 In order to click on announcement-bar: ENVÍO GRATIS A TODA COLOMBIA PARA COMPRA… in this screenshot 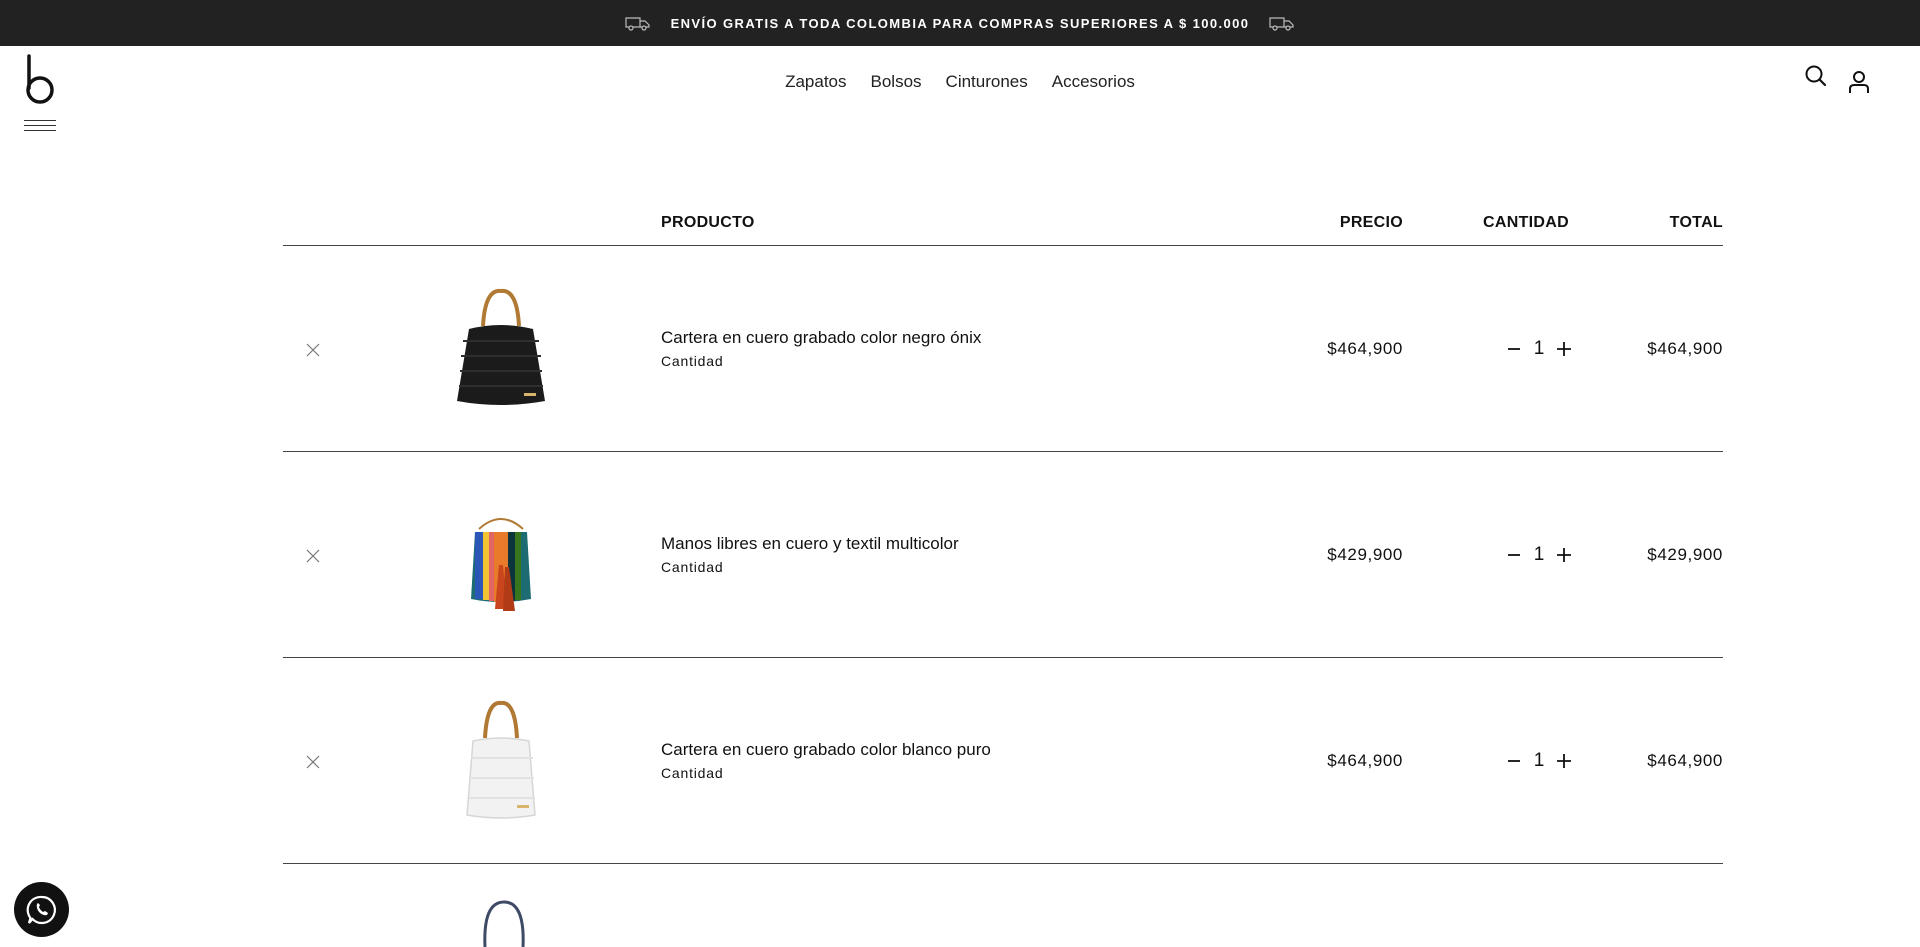, I will do `click(960, 23)`.